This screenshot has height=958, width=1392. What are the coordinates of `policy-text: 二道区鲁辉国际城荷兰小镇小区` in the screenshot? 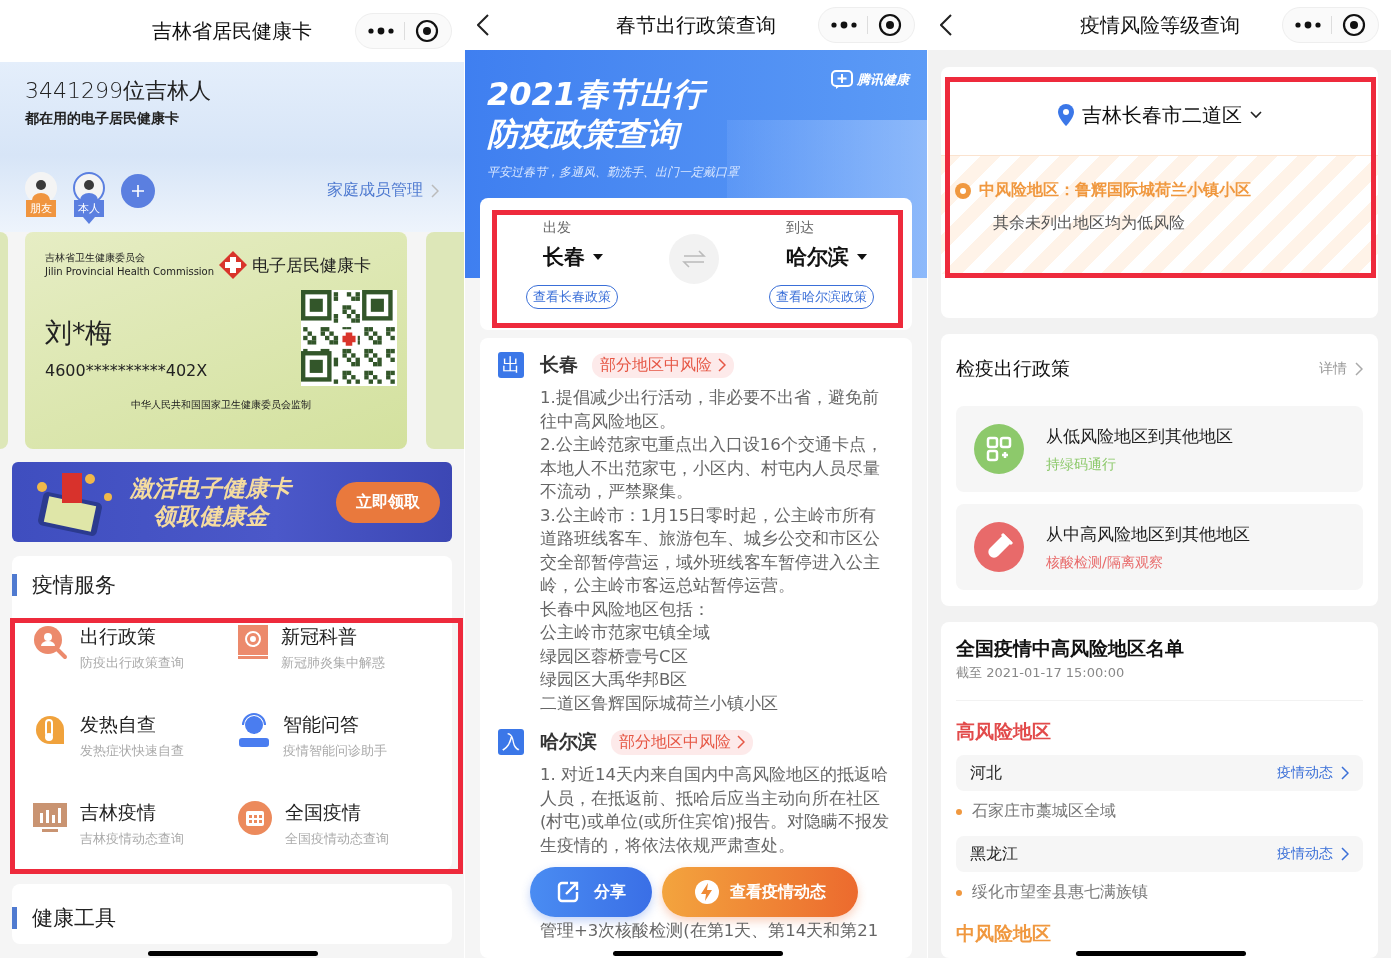 It's located at (659, 703).